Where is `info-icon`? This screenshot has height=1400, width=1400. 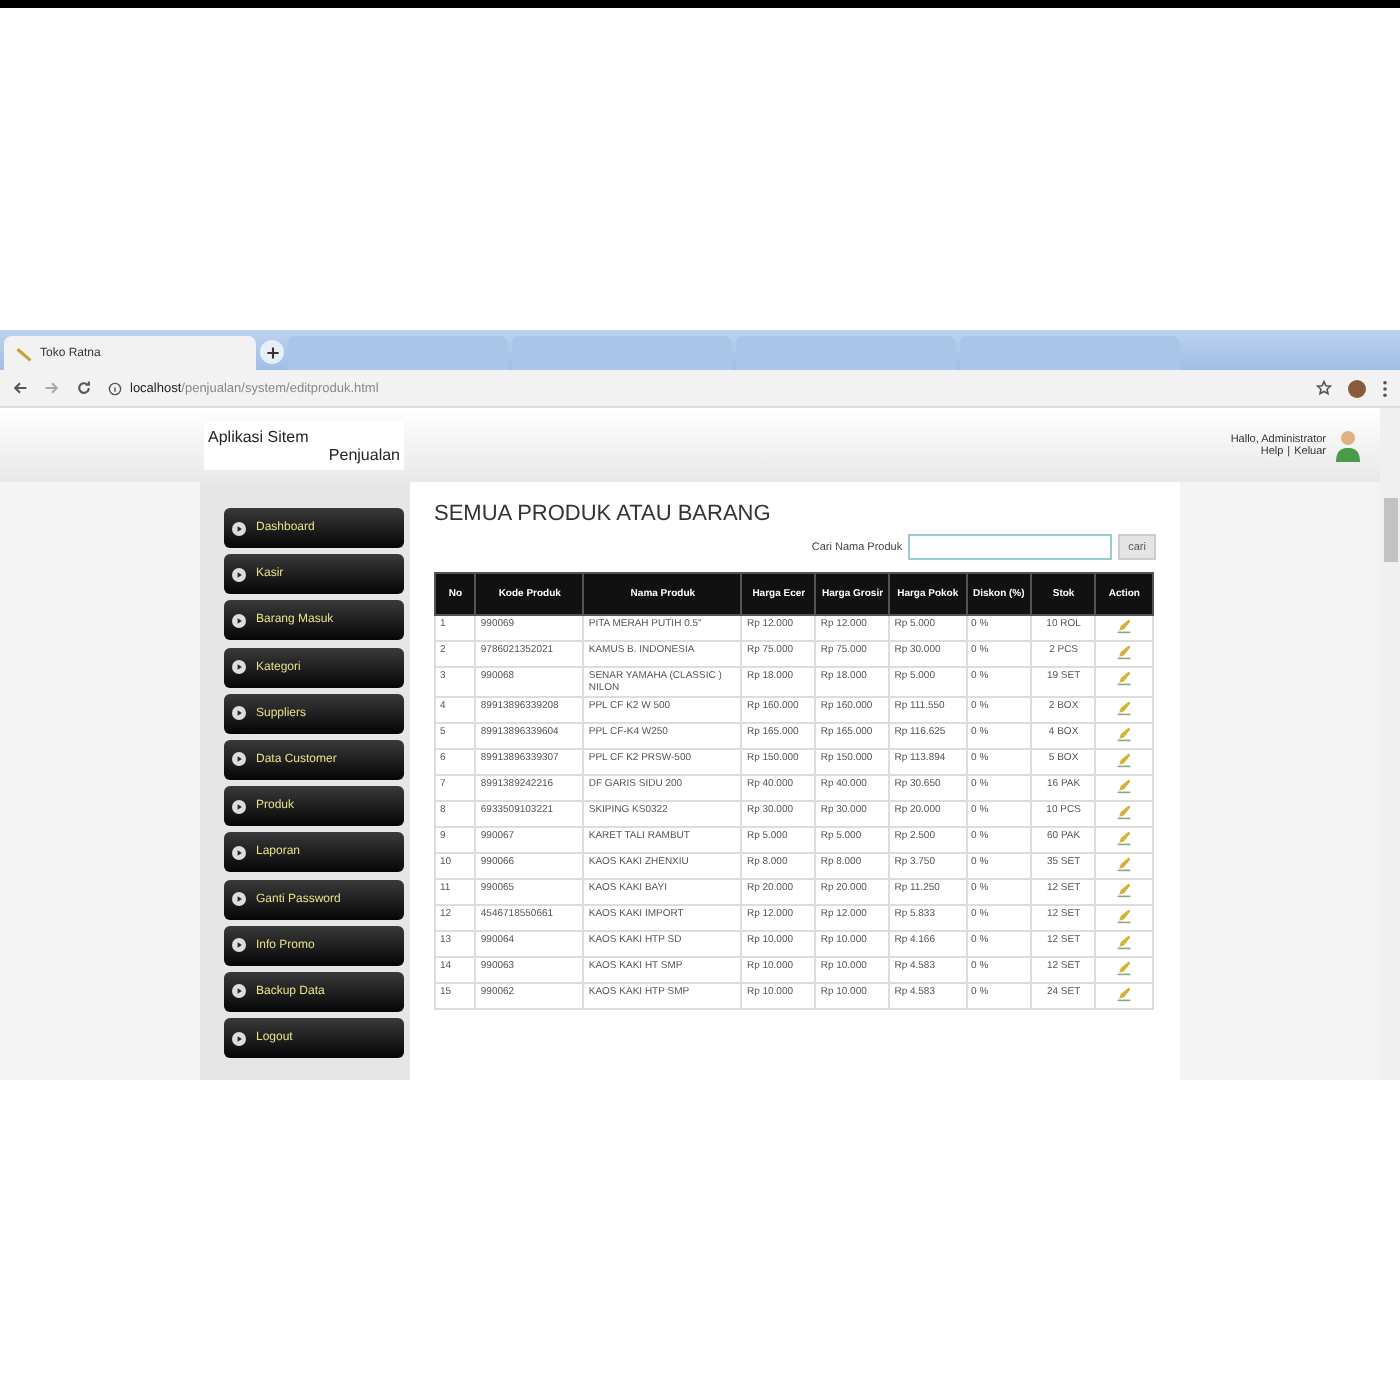 info-icon is located at coordinates (115, 388).